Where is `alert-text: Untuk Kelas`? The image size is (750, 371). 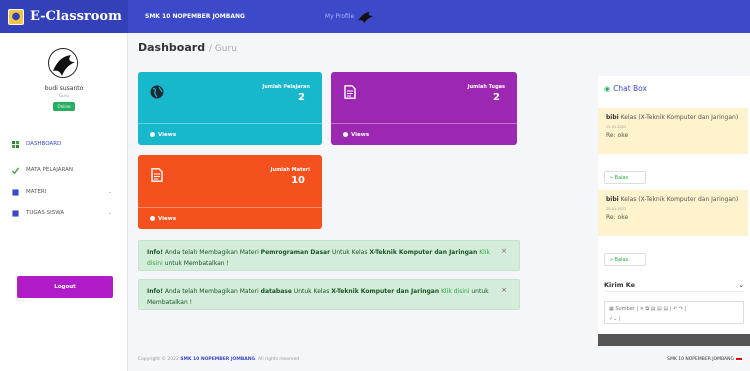 alert-text: Untuk Kelas is located at coordinates (350, 252).